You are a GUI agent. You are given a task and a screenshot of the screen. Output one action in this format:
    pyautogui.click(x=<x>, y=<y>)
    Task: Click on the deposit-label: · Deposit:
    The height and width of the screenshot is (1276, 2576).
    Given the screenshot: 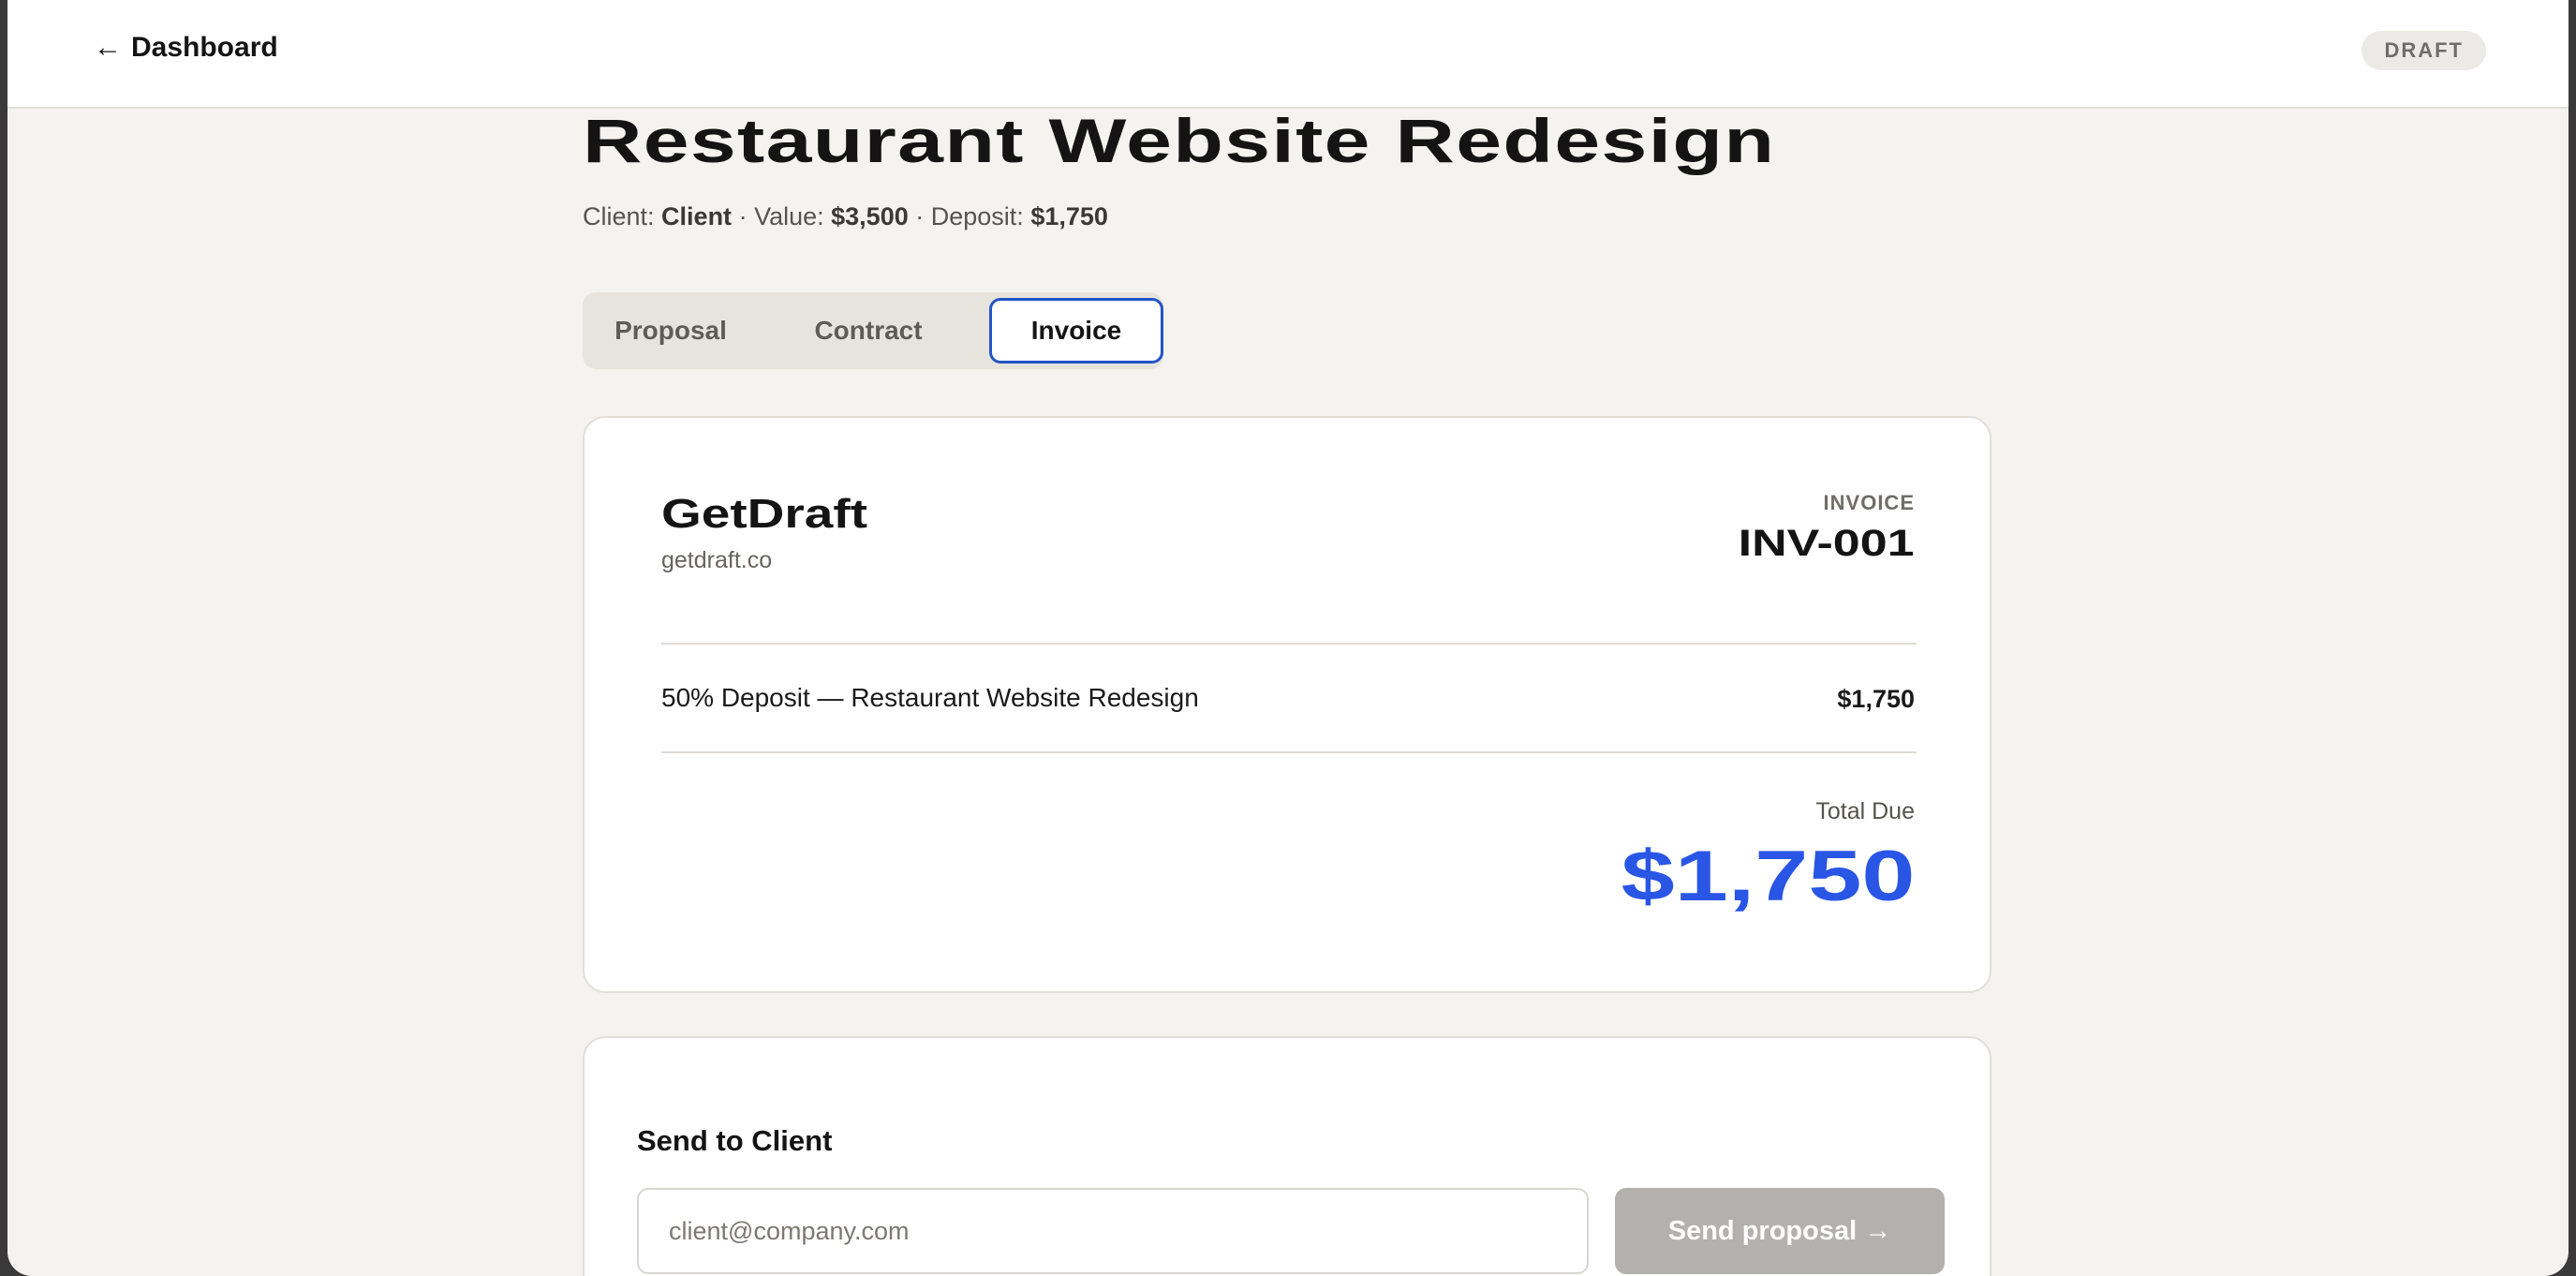 What is the action you would take?
    pyautogui.click(x=969, y=216)
    